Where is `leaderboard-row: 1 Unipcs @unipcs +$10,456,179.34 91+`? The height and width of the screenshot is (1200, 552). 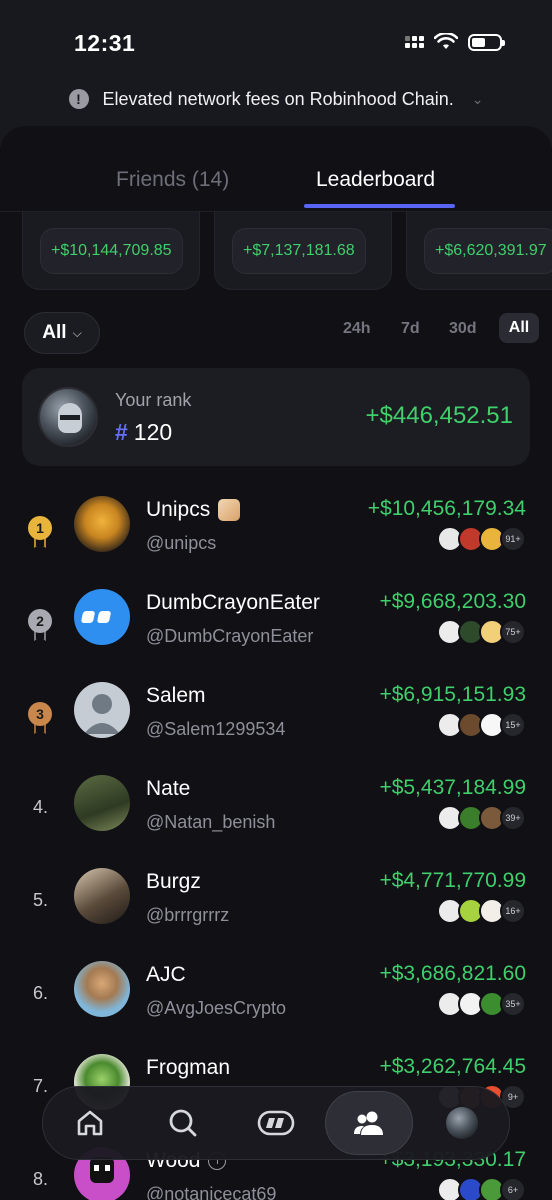
leaderboard-row: 1 Unipcs @unipcs +$10,456,179.34 91+ is located at coordinates (276, 542).